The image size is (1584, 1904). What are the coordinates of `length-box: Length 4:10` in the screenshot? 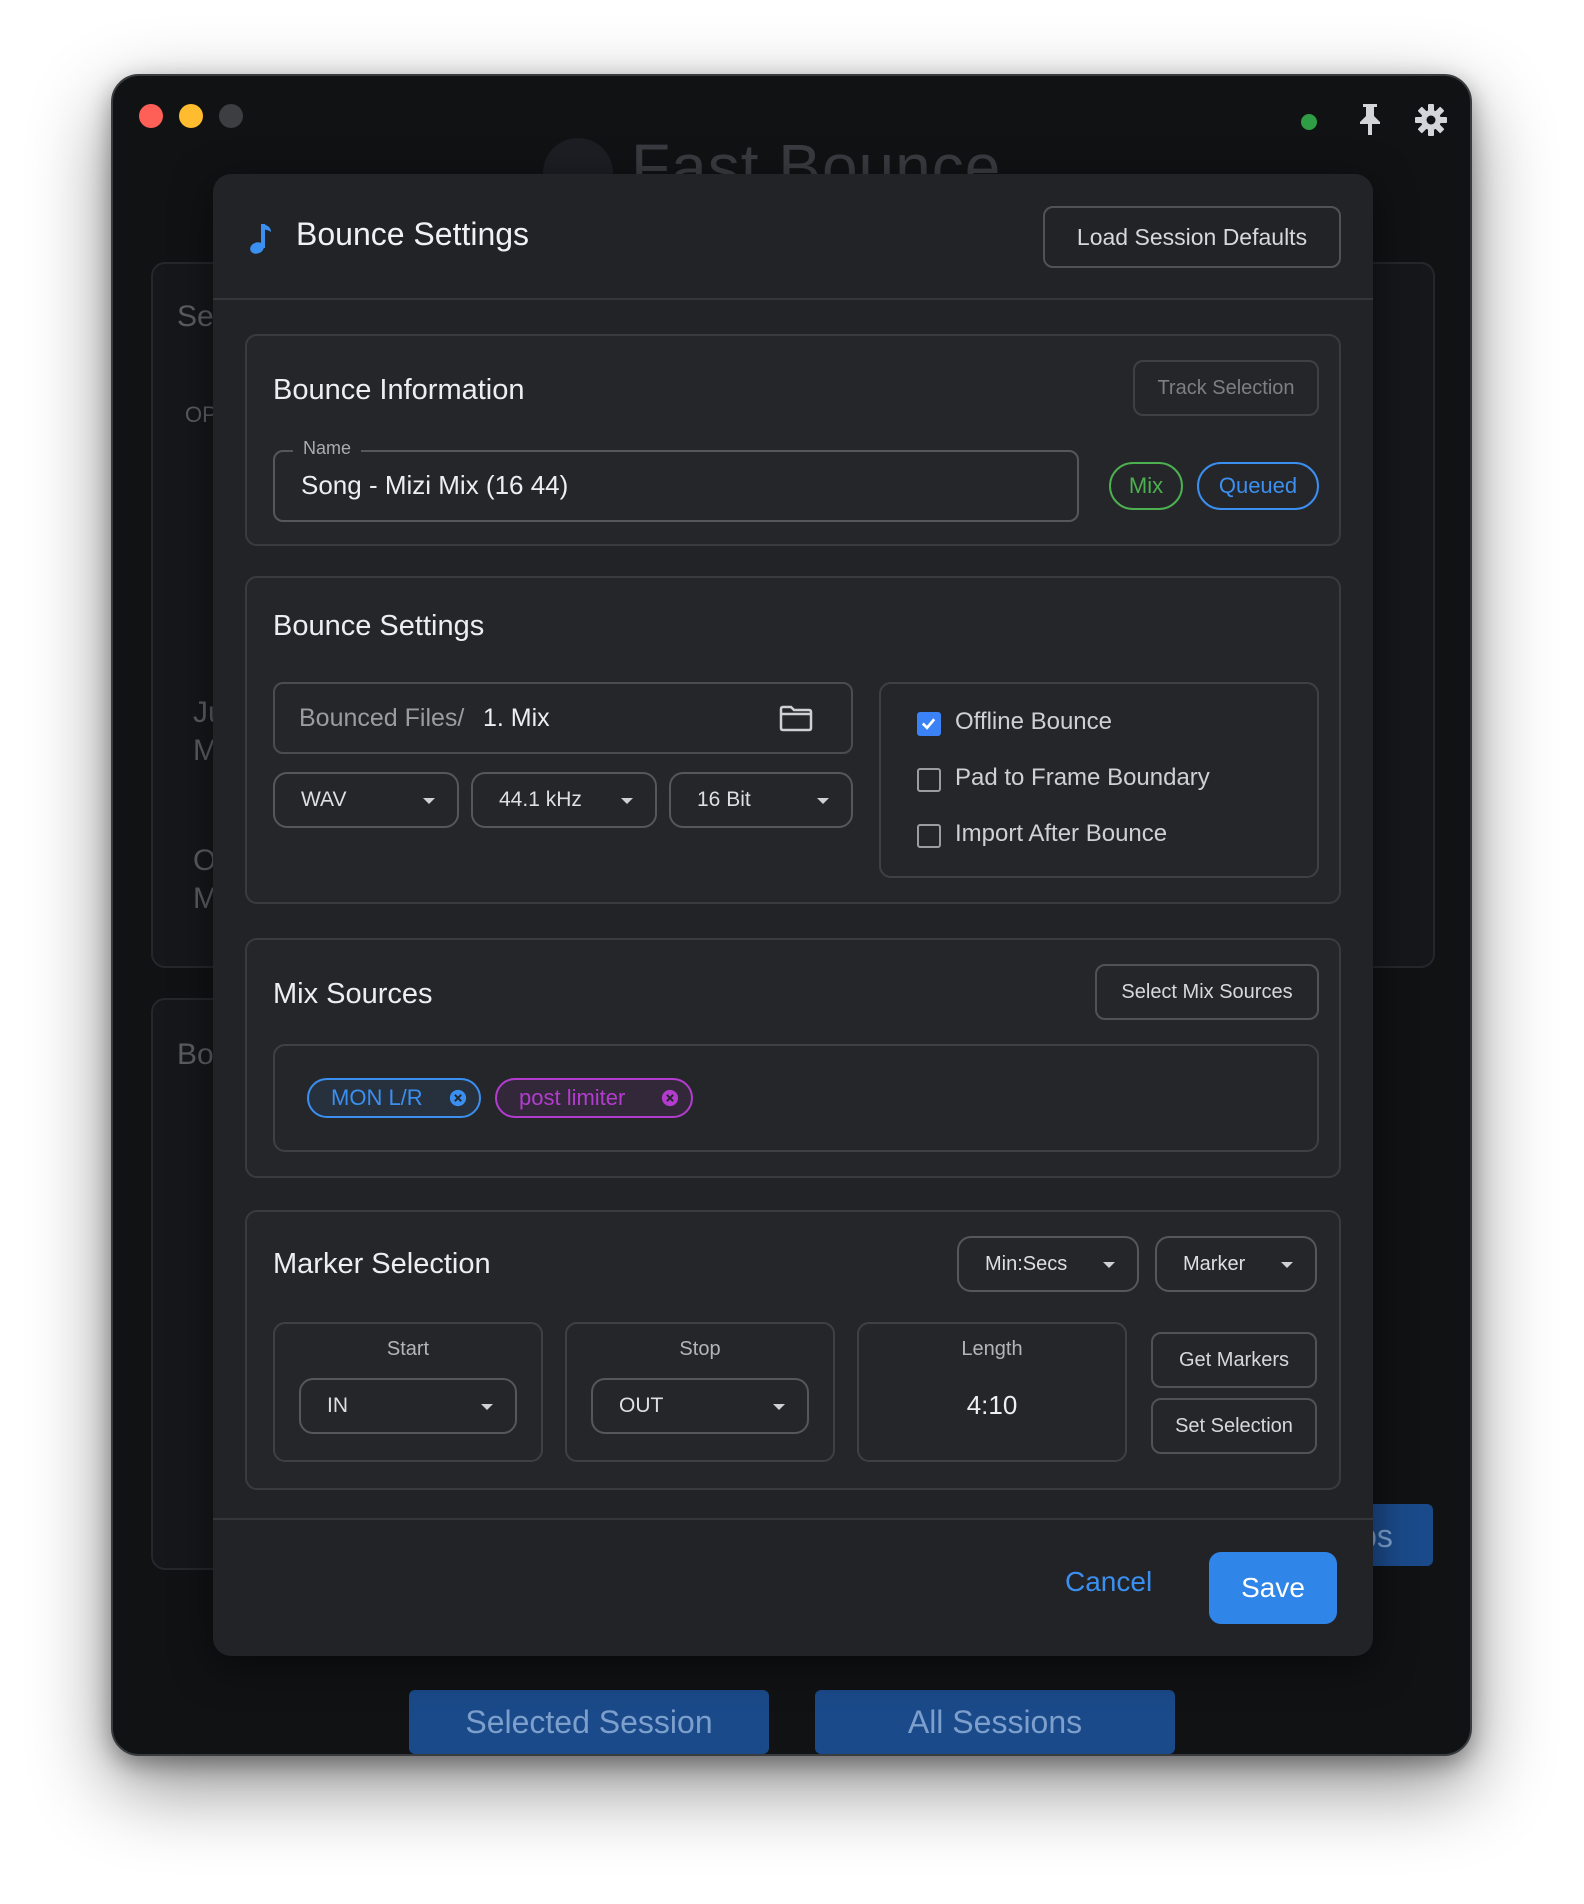 It's located at (992, 1392).